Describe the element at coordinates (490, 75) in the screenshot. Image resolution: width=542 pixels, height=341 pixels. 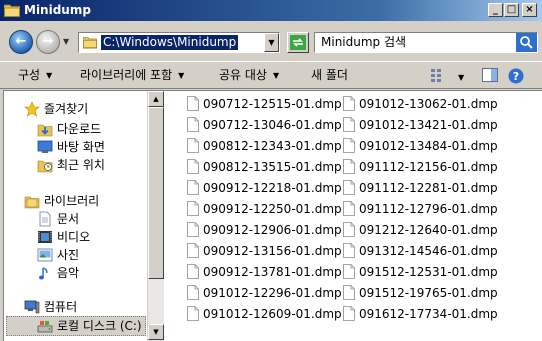
I see `preview-pane-icon` at that location.